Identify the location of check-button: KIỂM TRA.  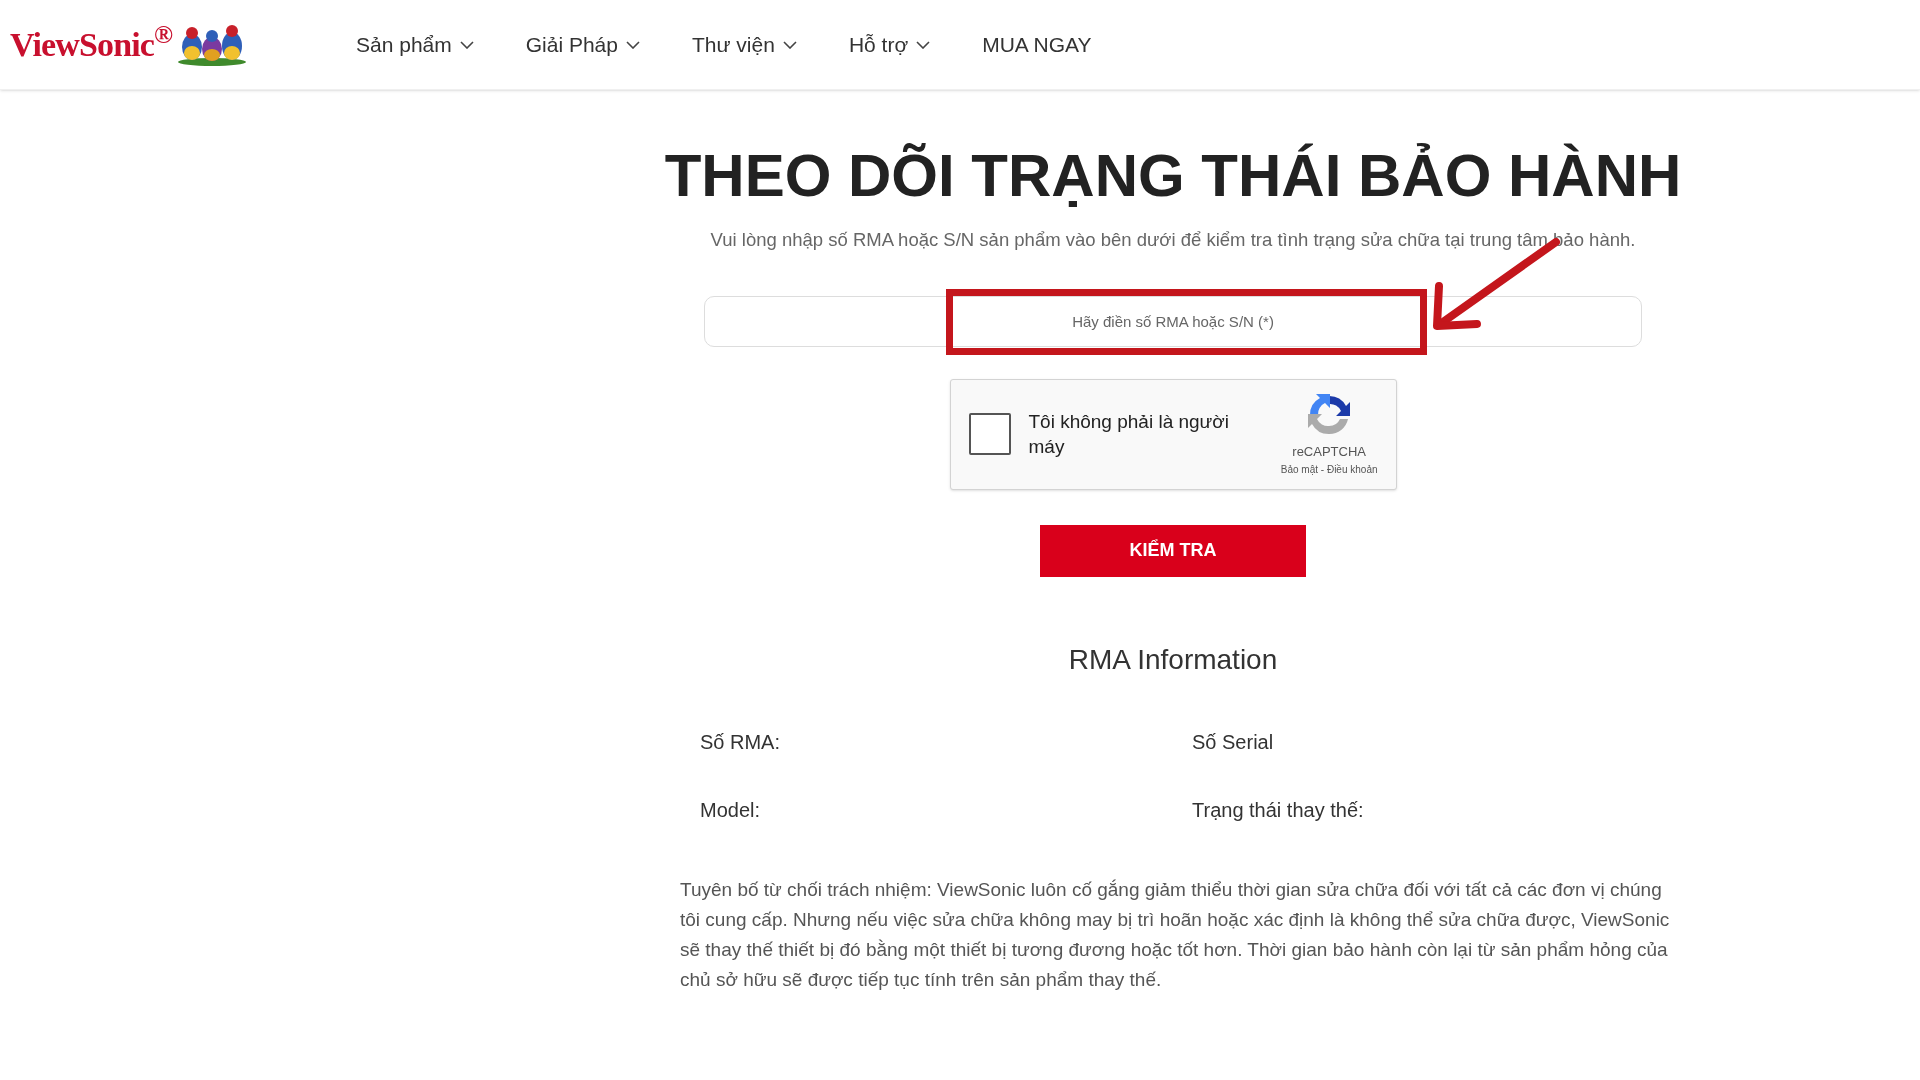
(1173, 550).